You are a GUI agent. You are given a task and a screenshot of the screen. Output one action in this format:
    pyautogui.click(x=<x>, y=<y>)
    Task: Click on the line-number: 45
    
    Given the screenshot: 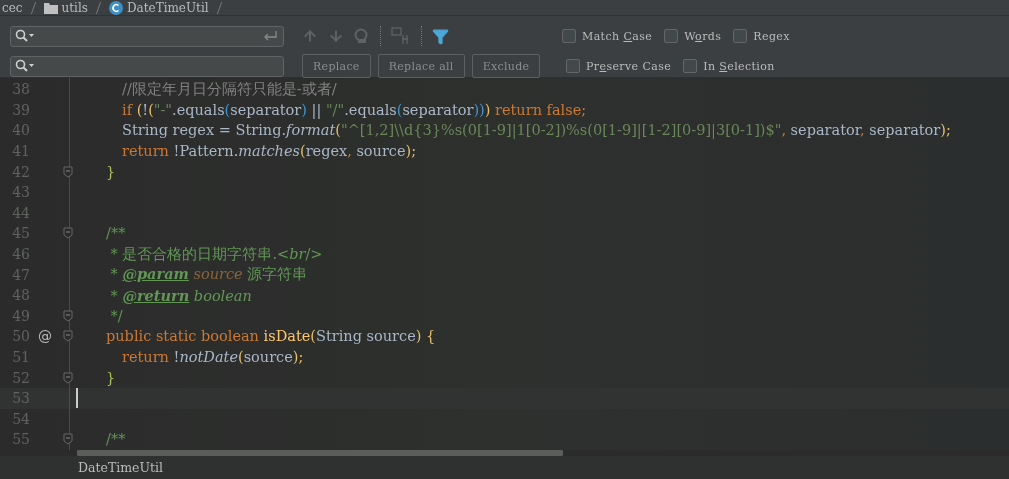 What is the action you would take?
    pyautogui.click(x=20, y=233)
    